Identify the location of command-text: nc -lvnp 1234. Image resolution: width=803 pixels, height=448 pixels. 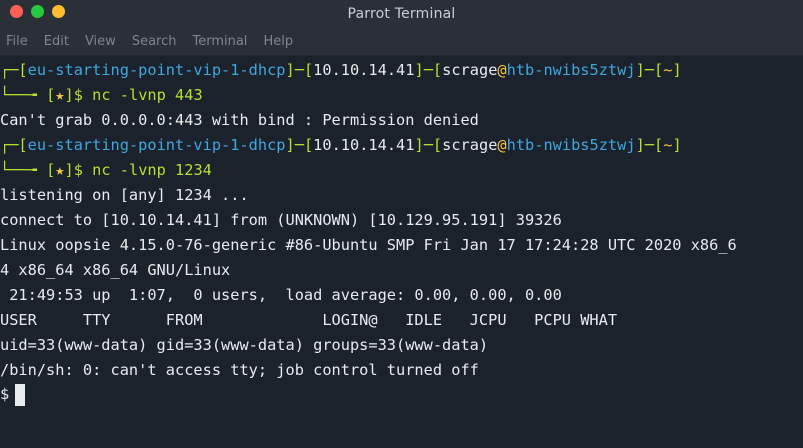
(152, 170).